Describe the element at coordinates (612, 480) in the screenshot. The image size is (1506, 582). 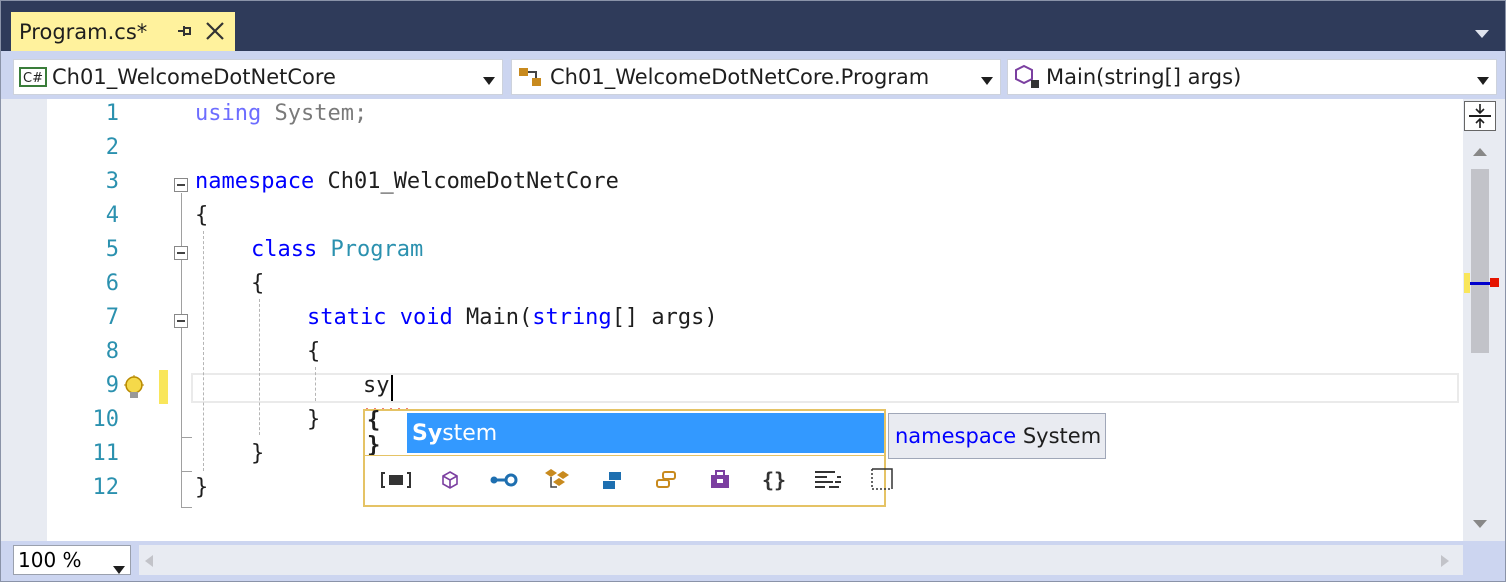
I see `enum-filter-icon` at that location.